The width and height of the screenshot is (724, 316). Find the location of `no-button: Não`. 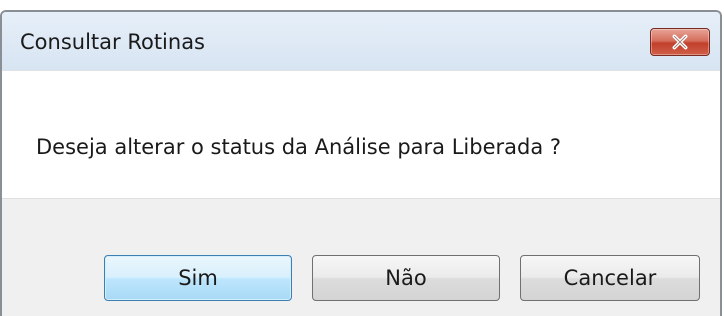

no-button: Não is located at coordinates (406, 278).